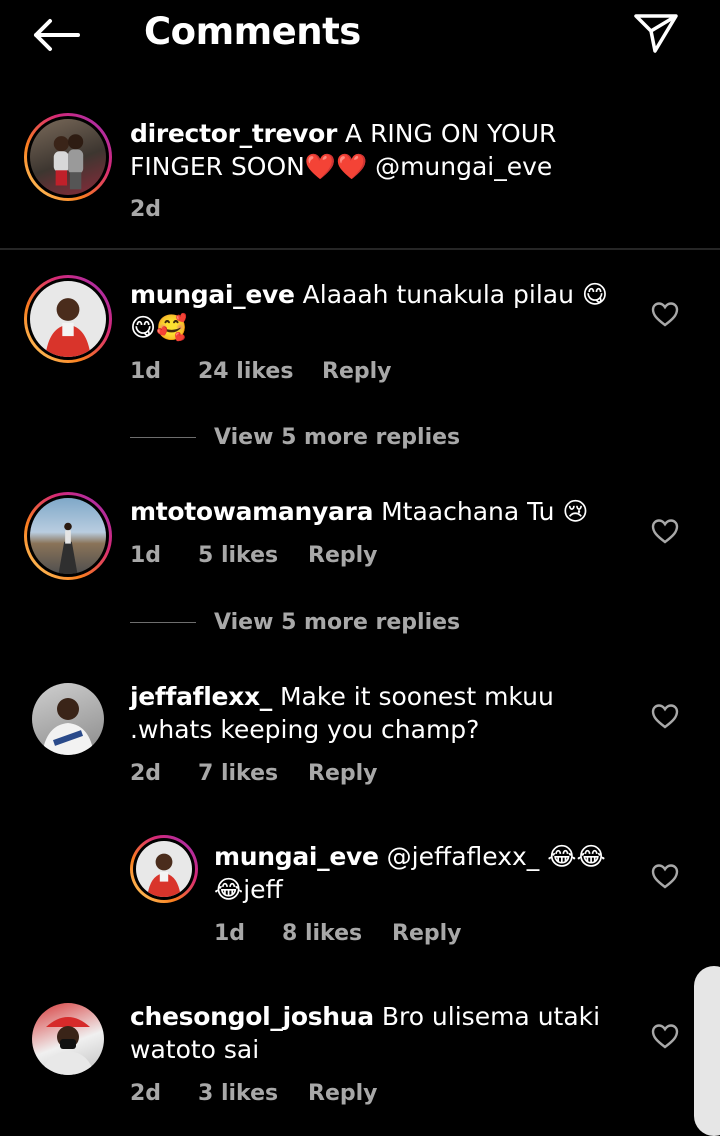 Image resolution: width=720 pixels, height=1136 pixels. I want to click on comment-meta: 1d 24 likes Reply, so click(261, 371).